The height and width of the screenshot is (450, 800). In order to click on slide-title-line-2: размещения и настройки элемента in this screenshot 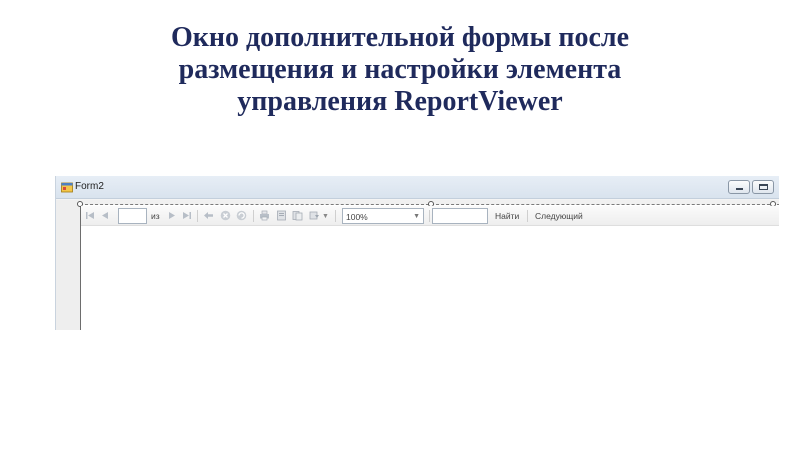, I will do `click(400, 69)`.